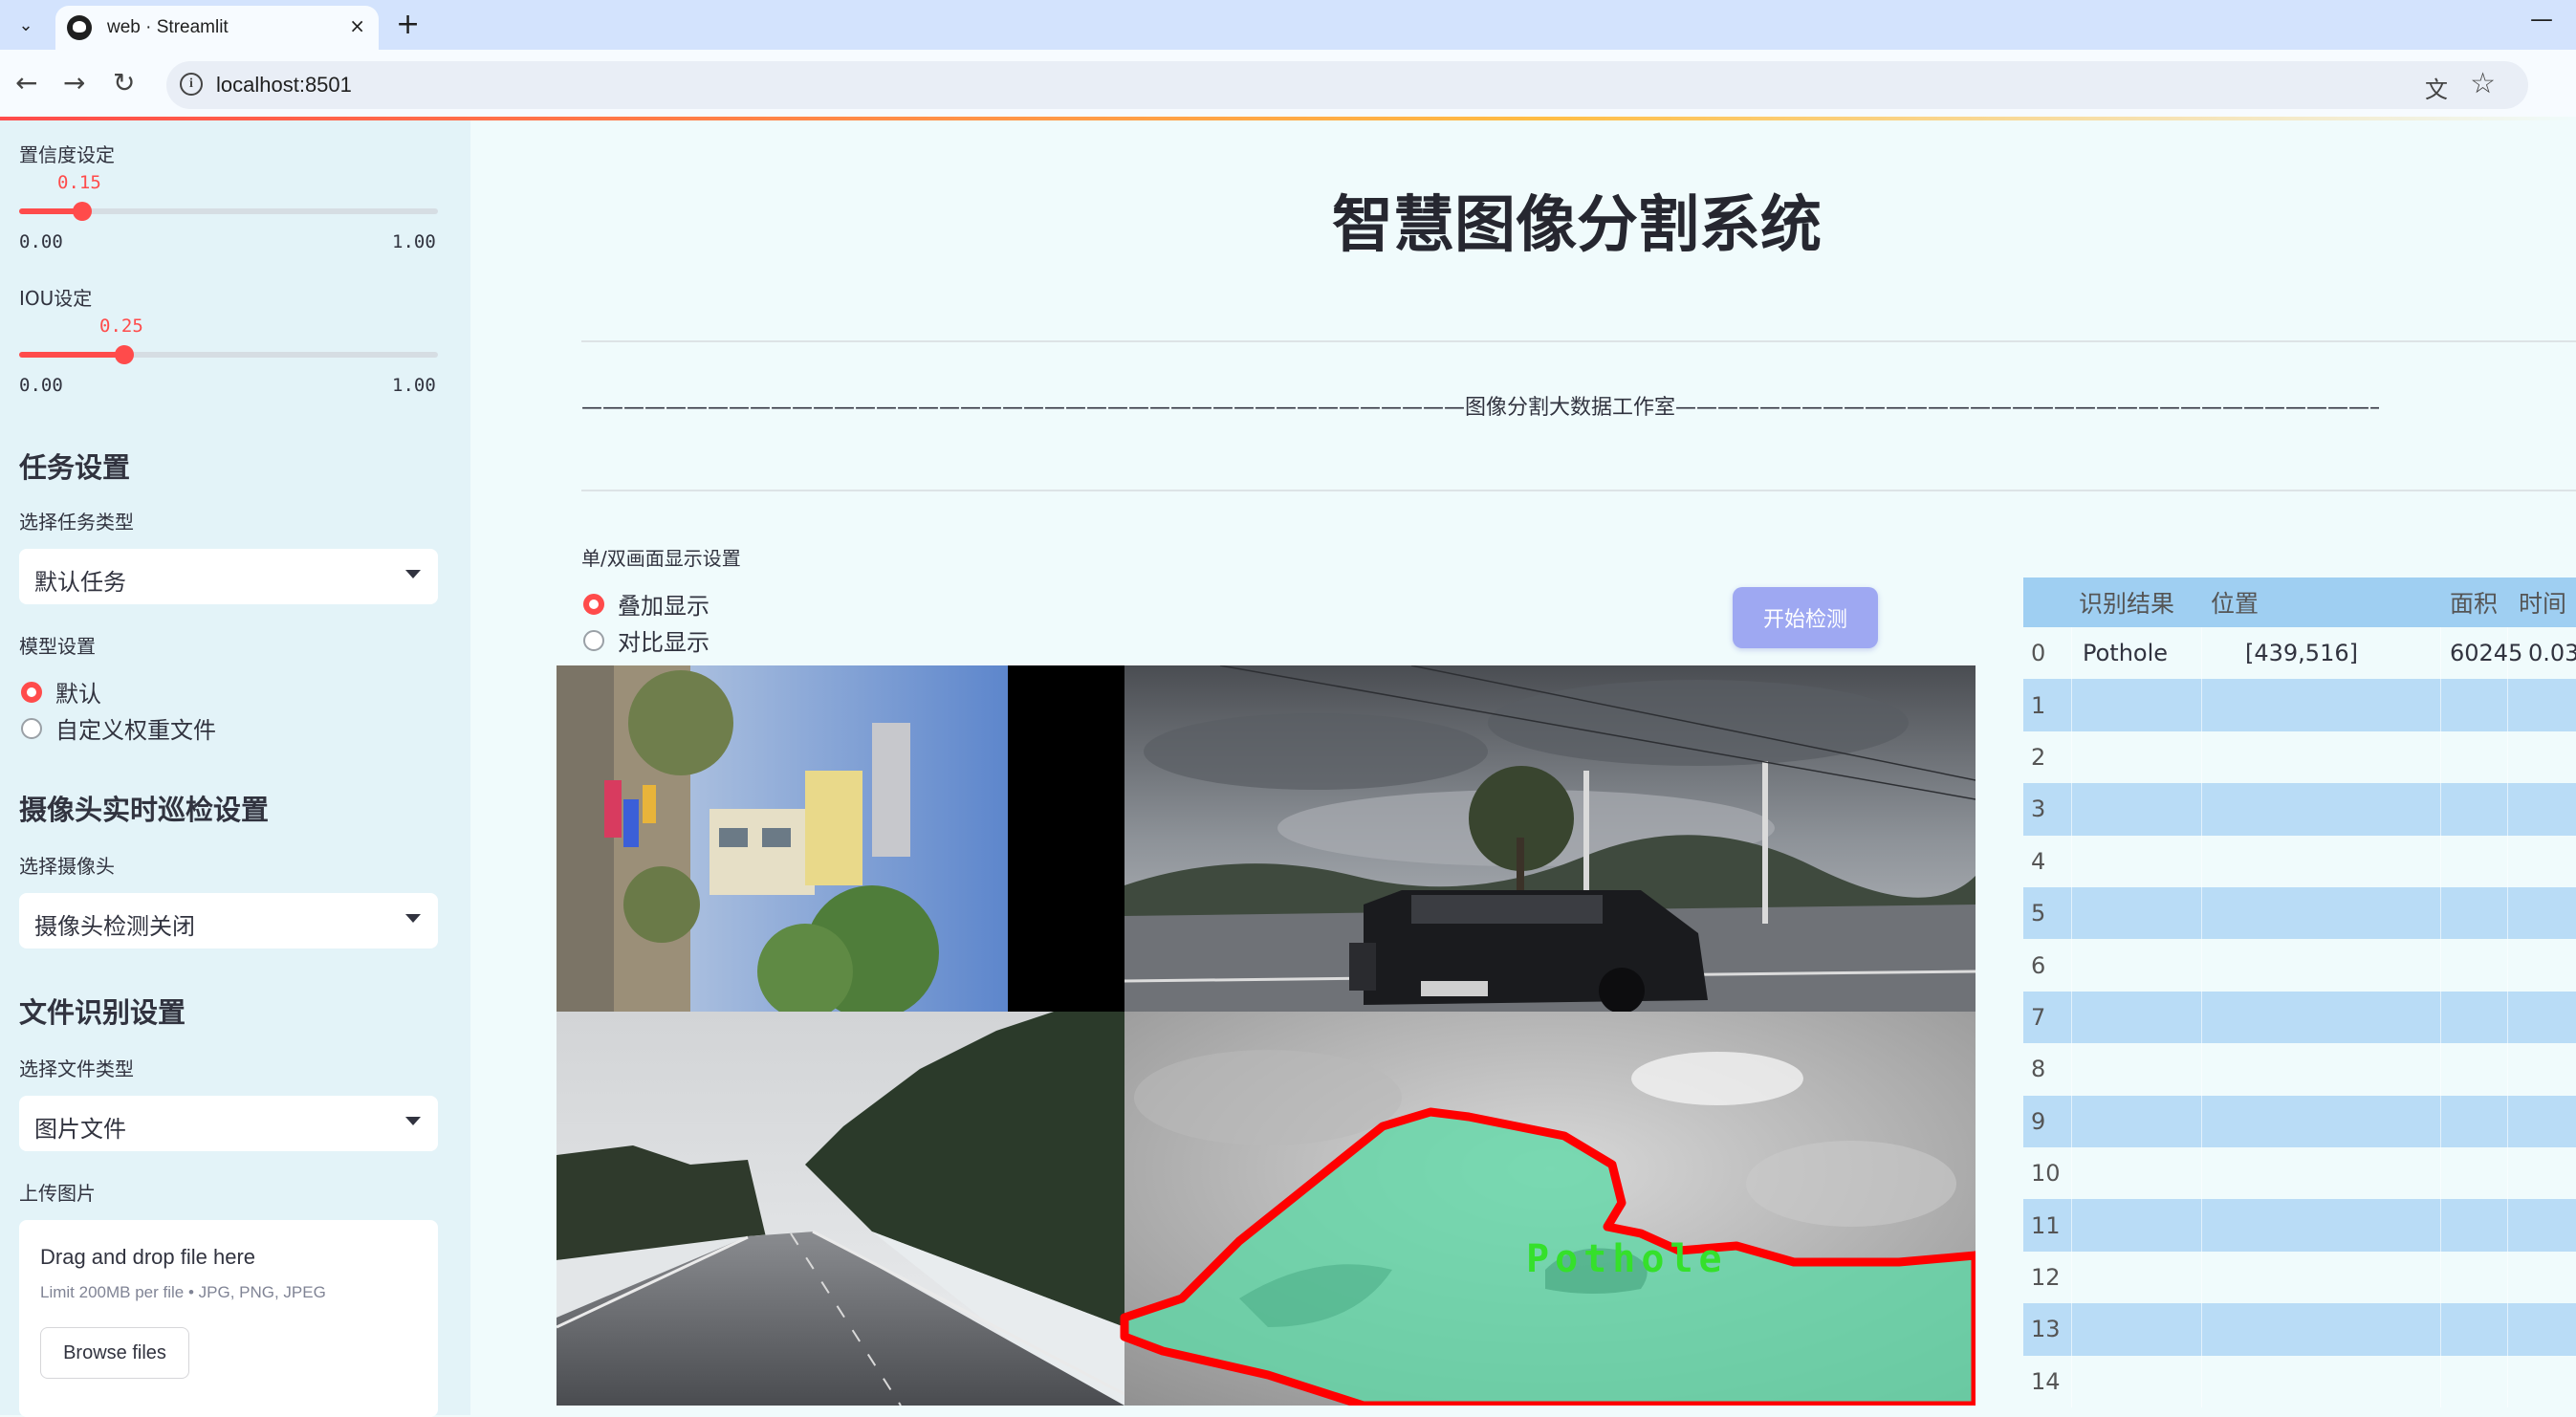 The width and height of the screenshot is (2576, 1417). I want to click on display-mode-label: 单/双画面显示设置, so click(661, 558).